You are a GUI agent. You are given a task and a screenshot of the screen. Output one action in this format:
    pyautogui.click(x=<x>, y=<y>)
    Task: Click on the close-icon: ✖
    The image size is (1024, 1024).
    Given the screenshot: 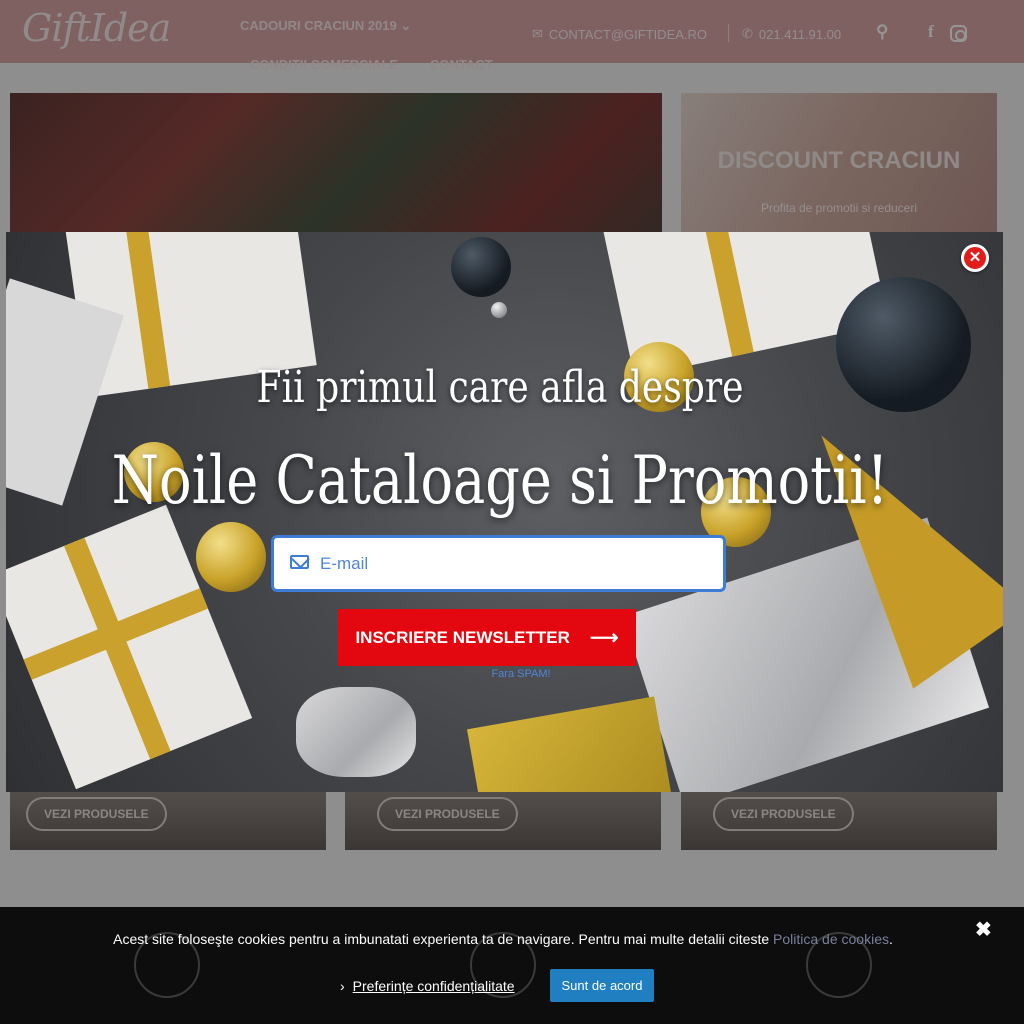 What is the action you would take?
    pyautogui.click(x=983, y=929)
    